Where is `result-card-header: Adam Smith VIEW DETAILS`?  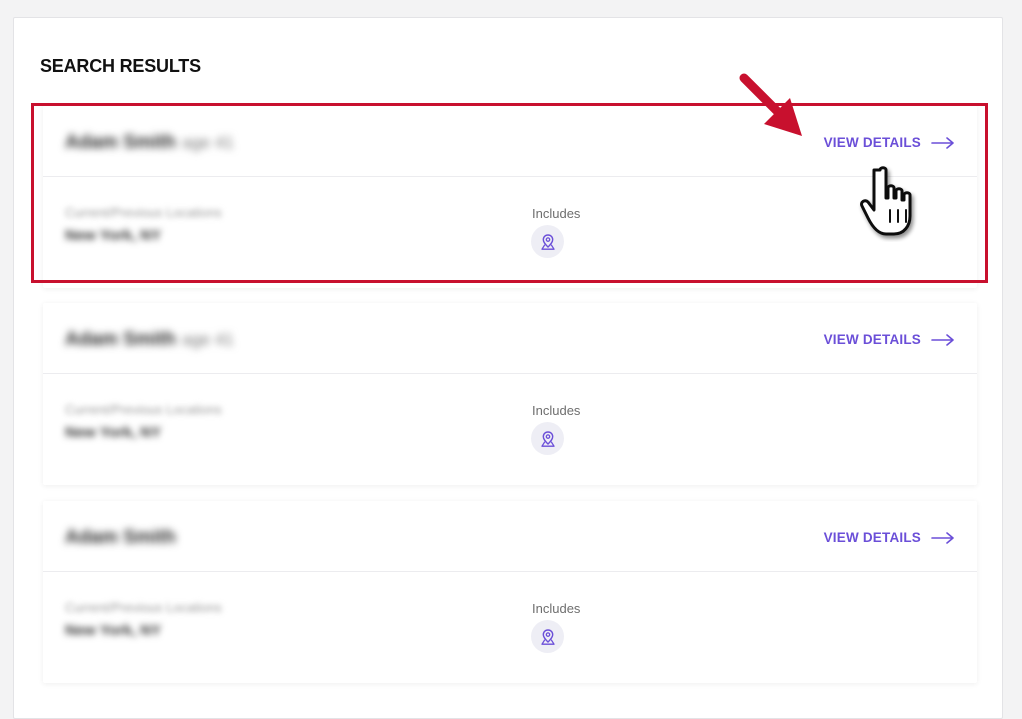 result-card-header: Adam Smith VIEW DETAILS is located at coordinates (510, 536).